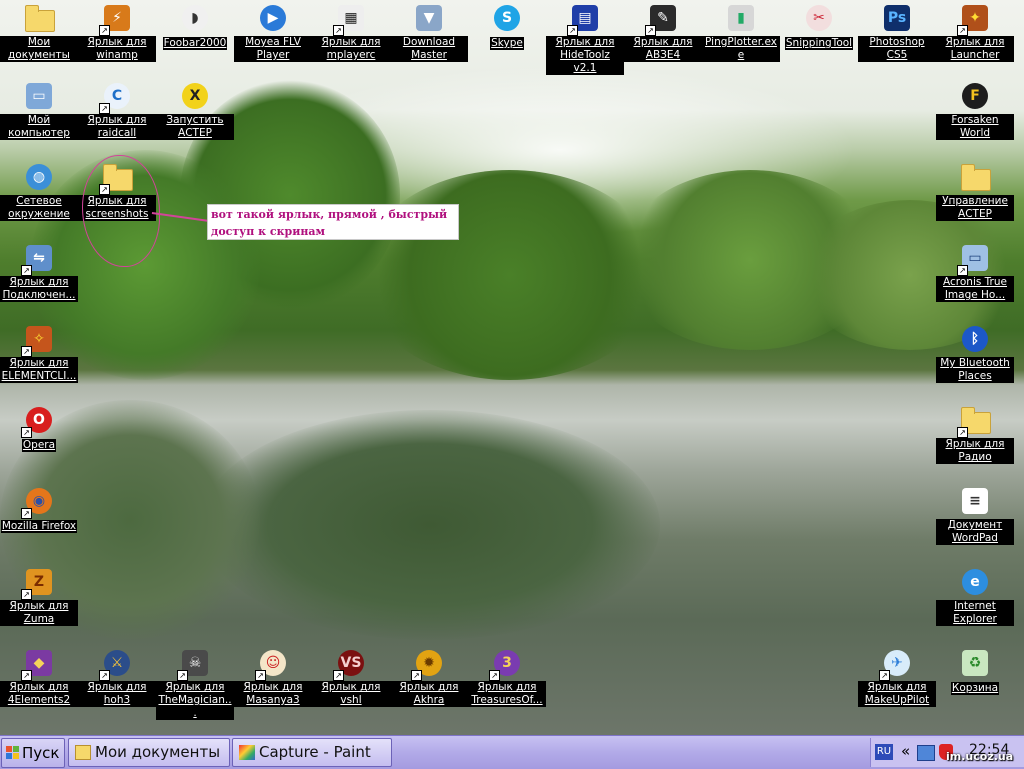 Image resolution: width=1024 pixels, height=769 pixels. Describe the element at coordinates (662, 19) in the screenshot. I see `avz-icon: ✎ ↗` at that location.